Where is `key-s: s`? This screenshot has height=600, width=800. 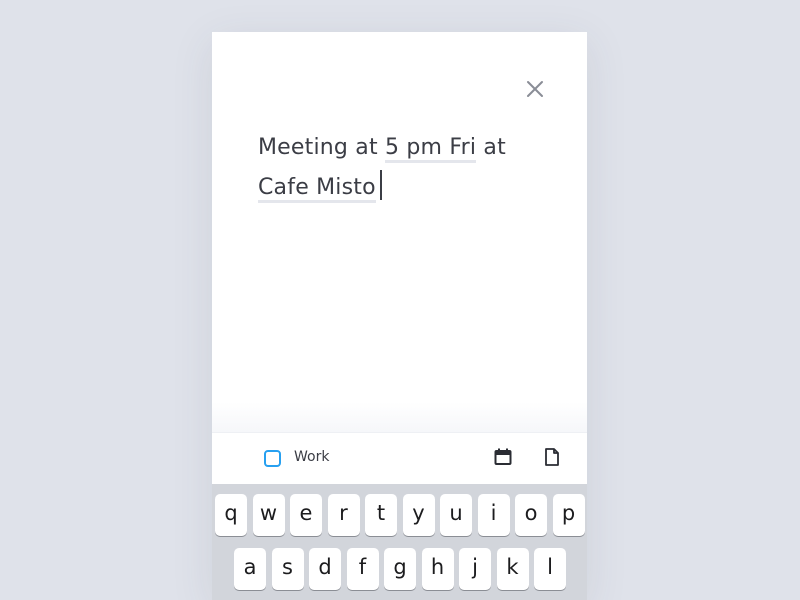 key-s: s is located at coordinates (287, 569).